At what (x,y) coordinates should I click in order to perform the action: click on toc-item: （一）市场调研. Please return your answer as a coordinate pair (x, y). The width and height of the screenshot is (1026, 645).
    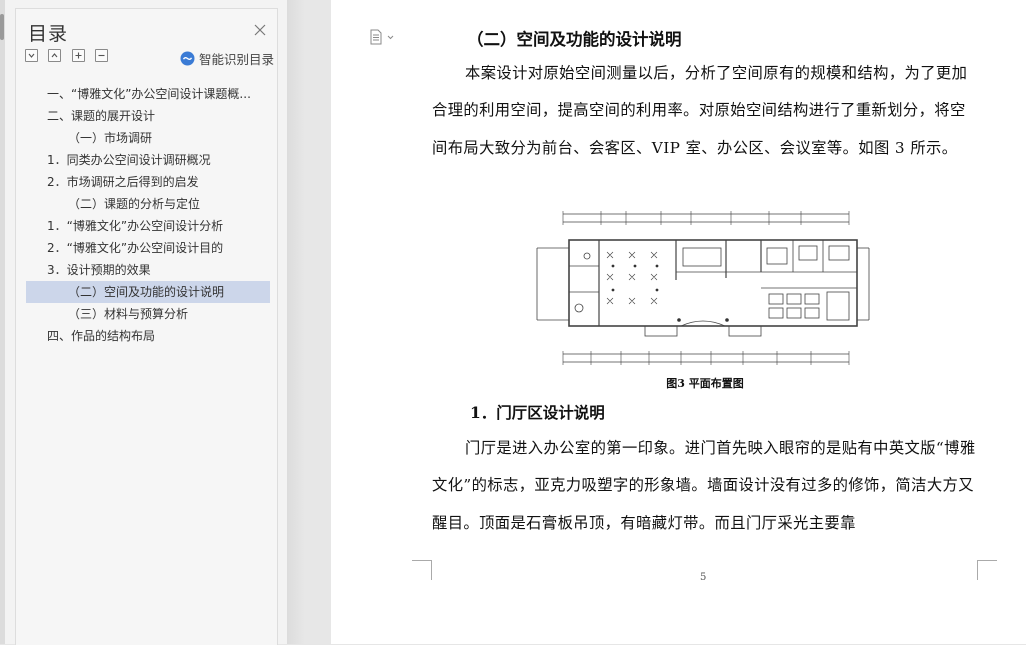
    Looking at the image, I should click on (148, 138).